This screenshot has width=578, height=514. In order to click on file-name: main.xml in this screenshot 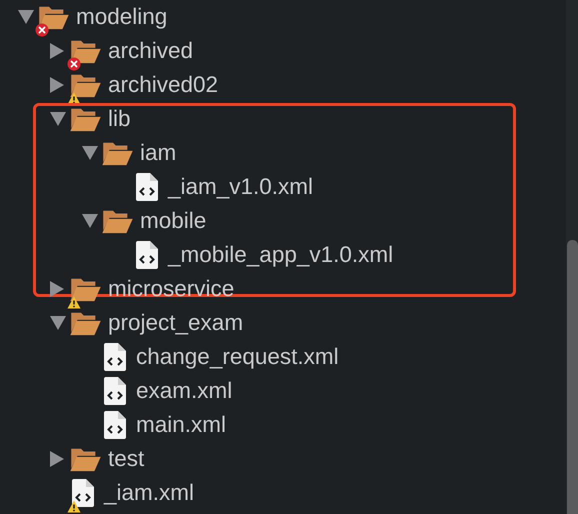, I will do `click(181, 425)`.